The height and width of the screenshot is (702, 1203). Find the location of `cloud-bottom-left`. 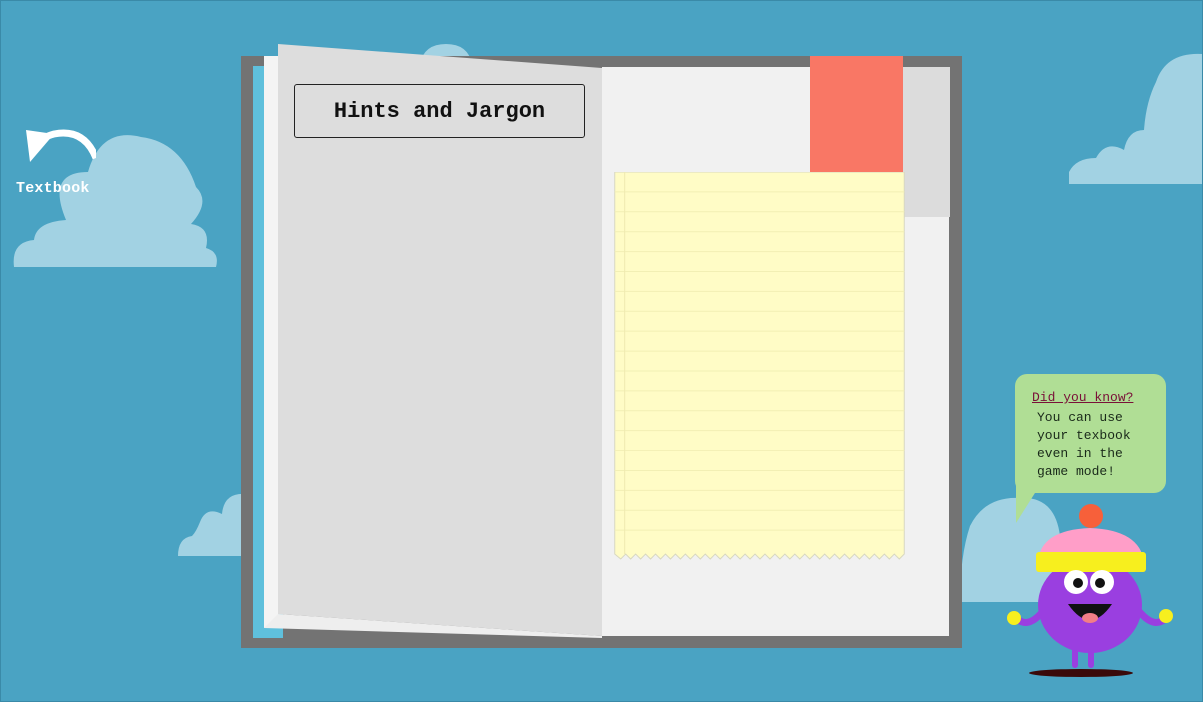

cloud-bottom-left is located at coordinates (212, 524).